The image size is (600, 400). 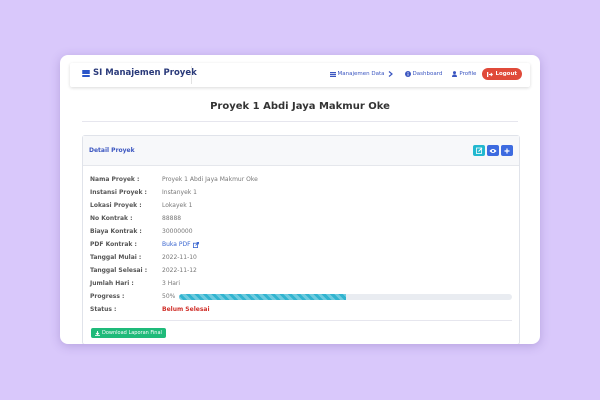 I want to click on view-button, so click(x=493, y=150).